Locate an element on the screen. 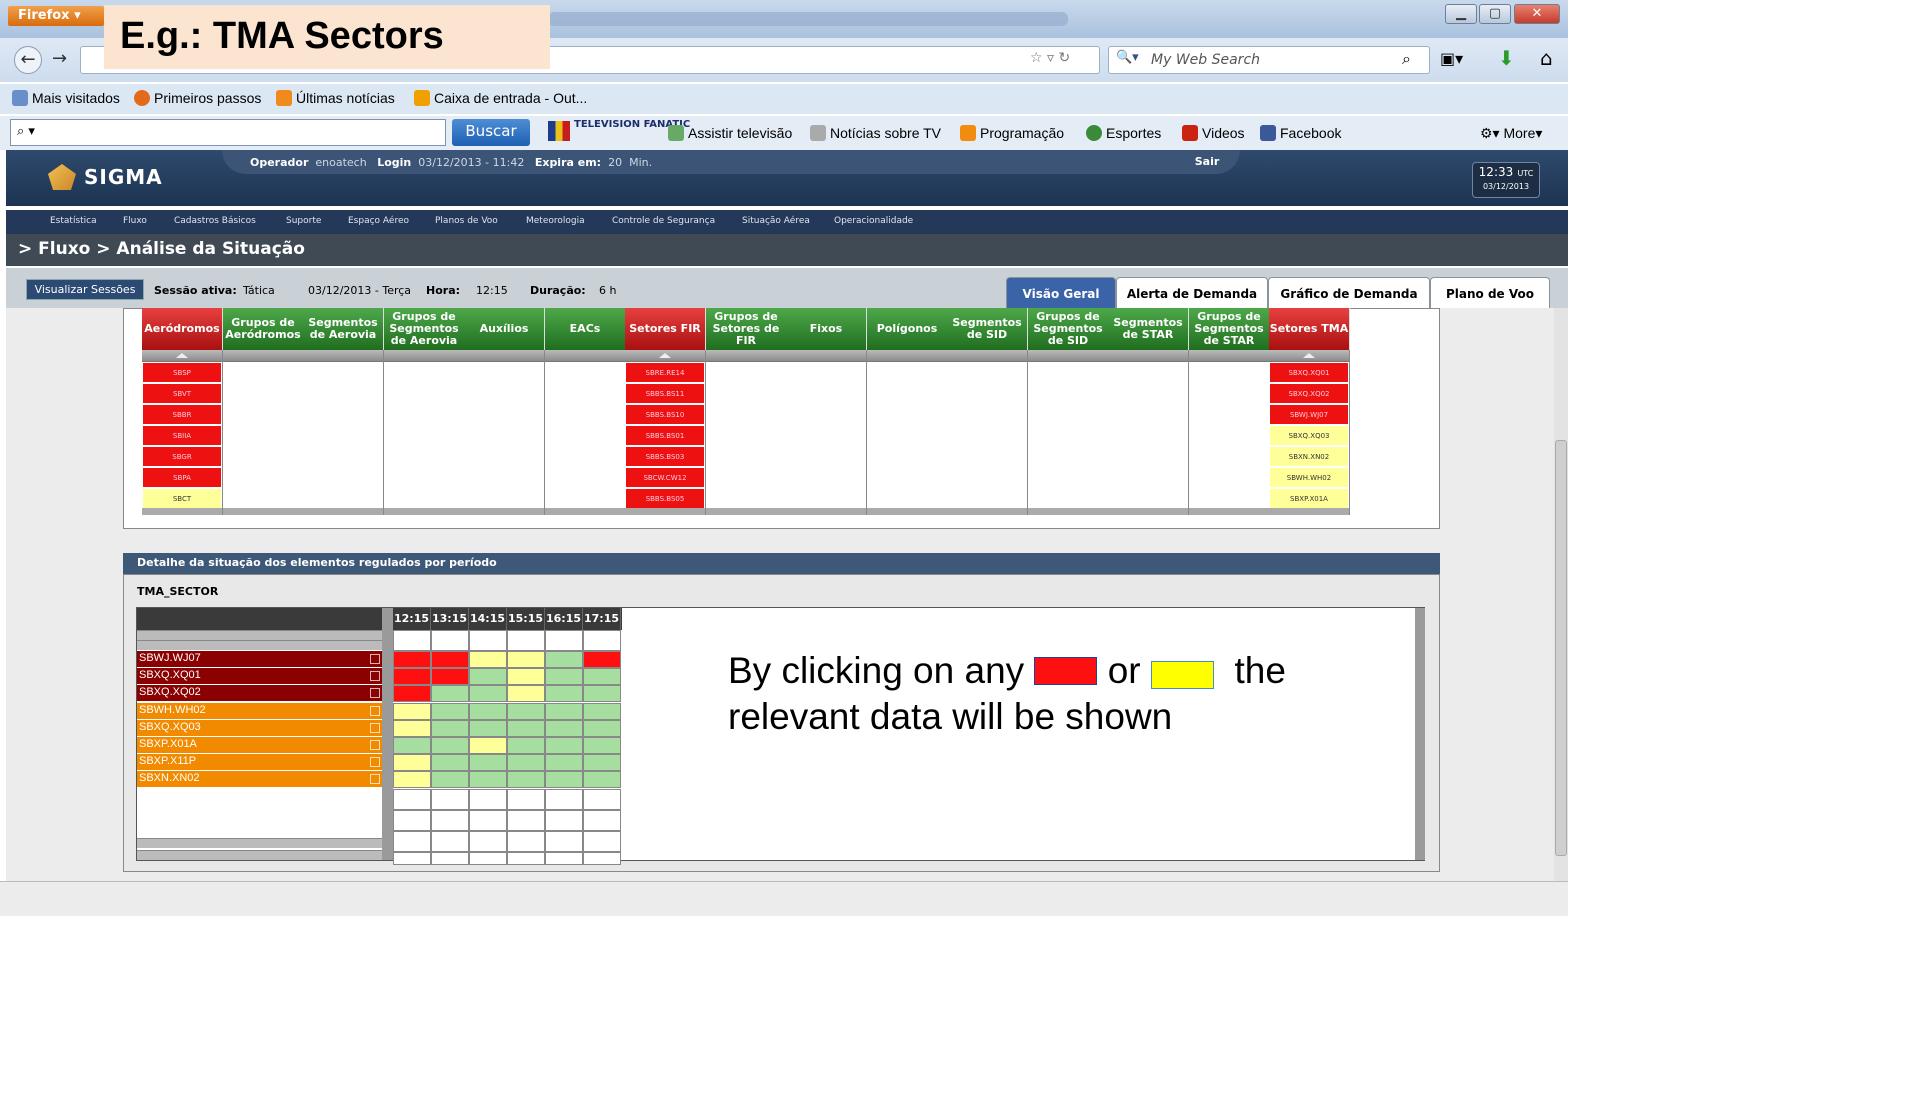 Image resolution: width=1913 pixels, height=1117 pixels. element-cell: SBVT is located at coordinates (182, 394).